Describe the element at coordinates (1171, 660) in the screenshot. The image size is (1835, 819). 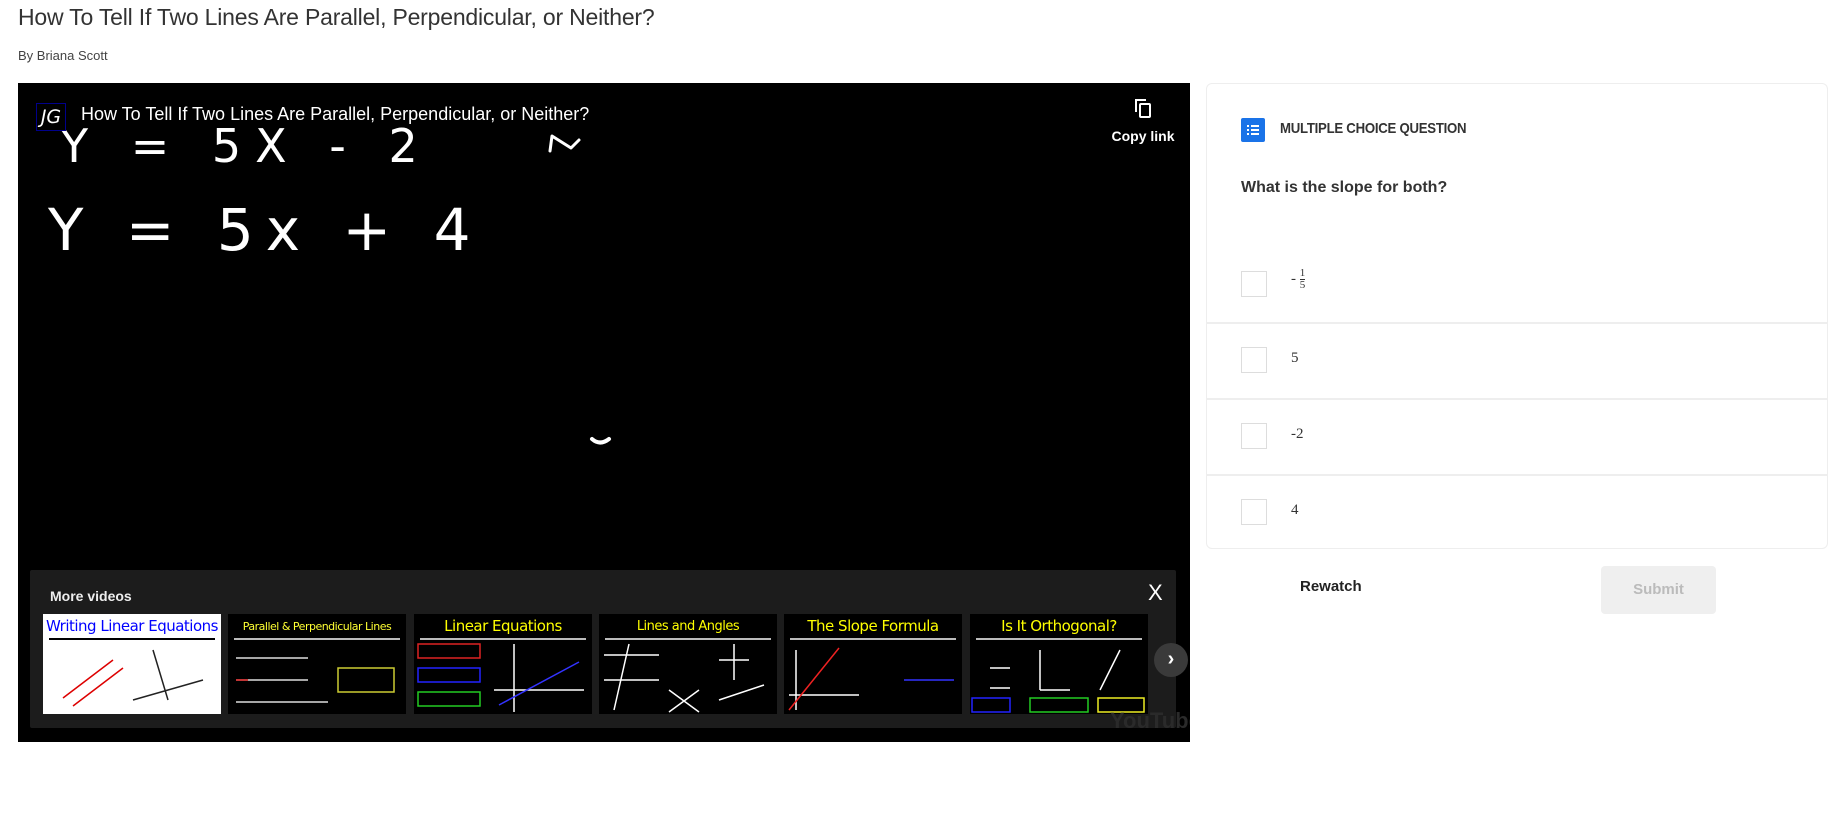
I see `next-videos-button: ›` at that location.